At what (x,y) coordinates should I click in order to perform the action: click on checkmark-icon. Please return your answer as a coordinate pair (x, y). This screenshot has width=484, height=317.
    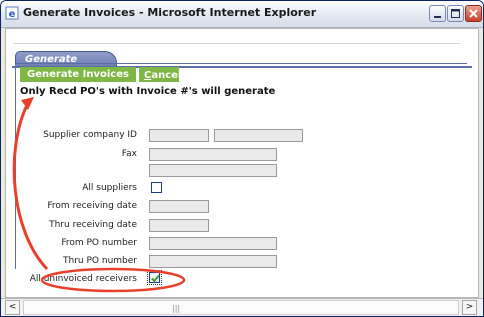
    Looking at the image, I should click on (155, 278).